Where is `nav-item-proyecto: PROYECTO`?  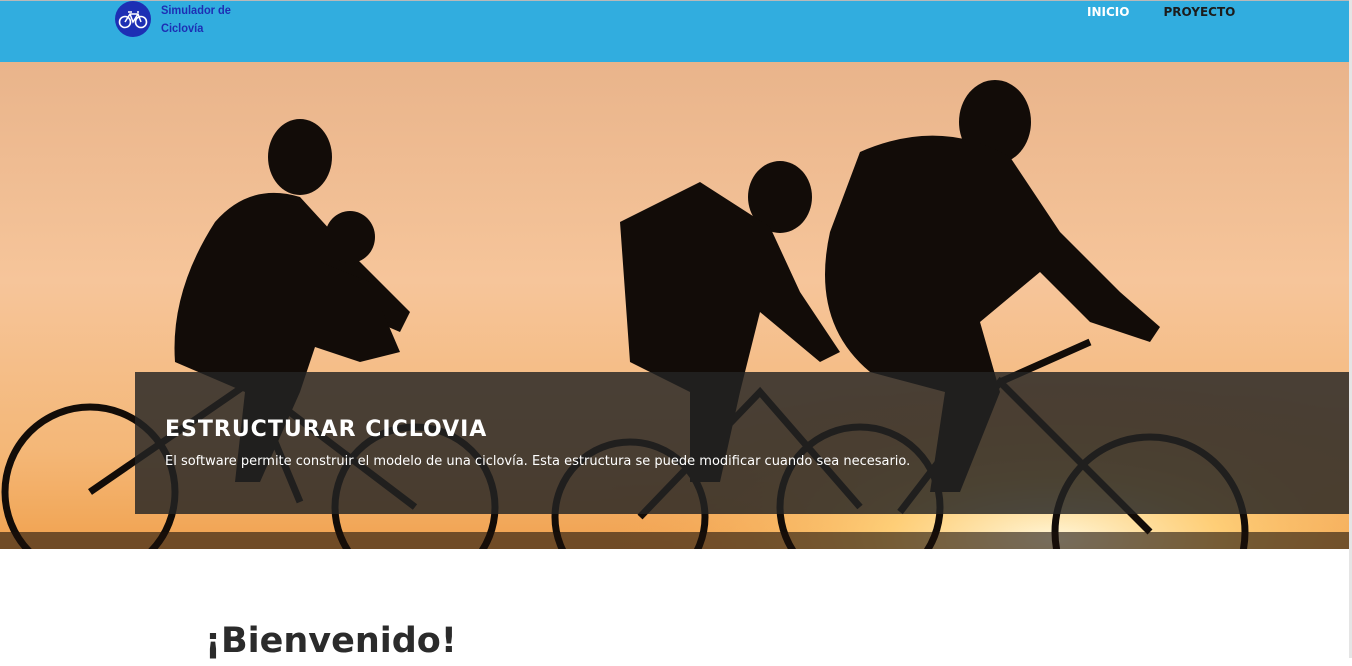 nav-item-proyecto: PROYECTO is located at coordinates (1199, 12).